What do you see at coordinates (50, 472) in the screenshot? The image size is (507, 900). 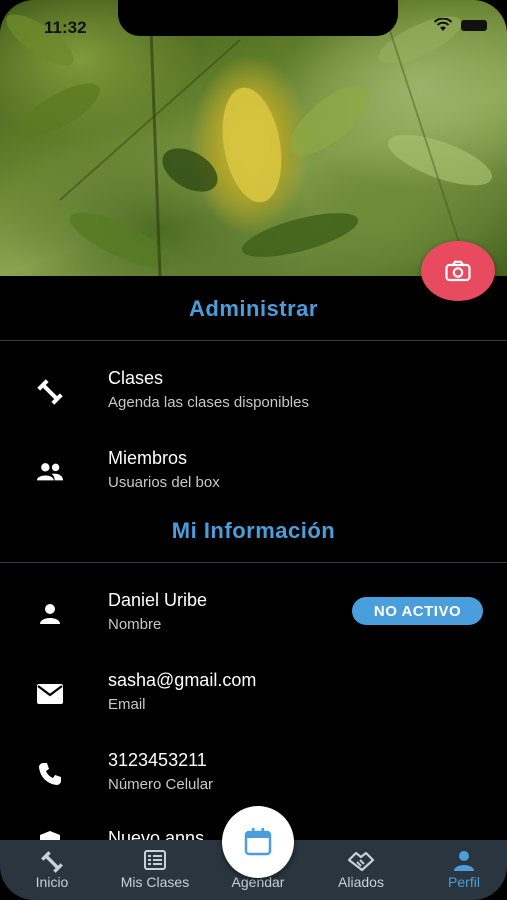 I see `group-icon` at bounding box center [50, 472].